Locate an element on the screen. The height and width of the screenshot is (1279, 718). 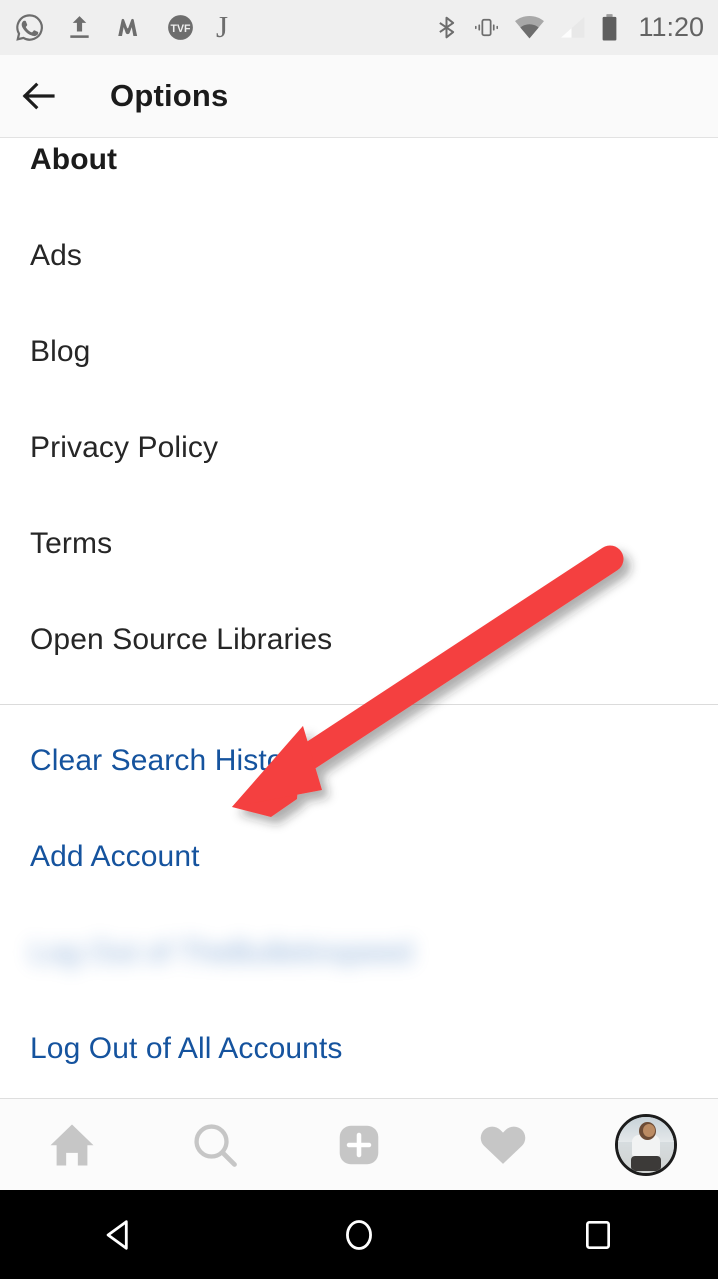
option-row-clear-search-history: Clear Search History is located at coordinates (359, 761).